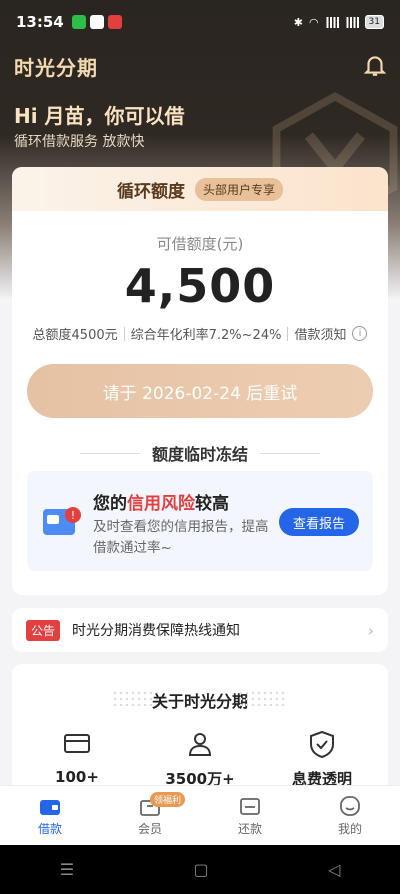  Describe the element at coordinates (319, 522) in the screenshot. I see `view-report-button: 查看报告` at that location.